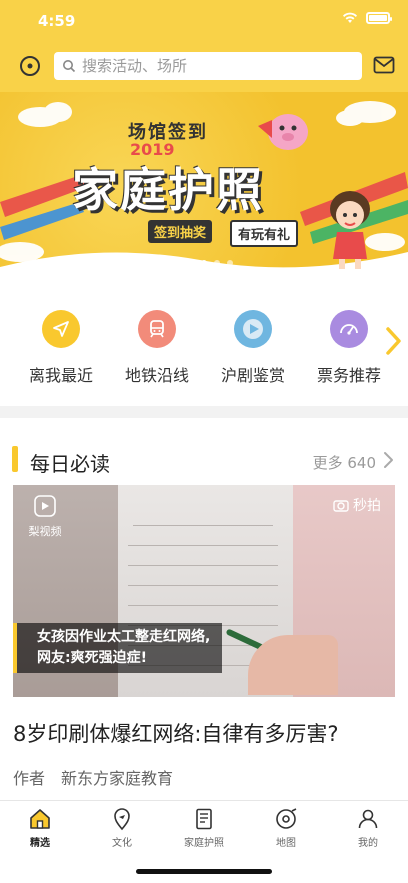 The image size is (408, 883). I want to click on mail-icon, so click(384, 65).